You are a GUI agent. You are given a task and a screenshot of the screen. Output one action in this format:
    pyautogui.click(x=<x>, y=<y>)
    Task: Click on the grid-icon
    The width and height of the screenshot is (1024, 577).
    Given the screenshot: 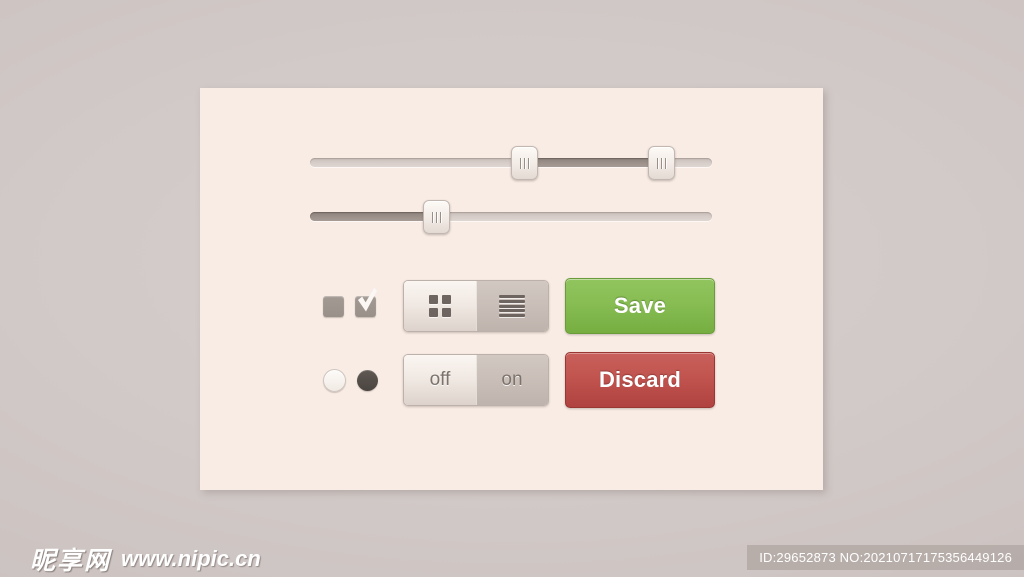 What is the action you would take?
    pyautogui.click(x=440, y=306)
    